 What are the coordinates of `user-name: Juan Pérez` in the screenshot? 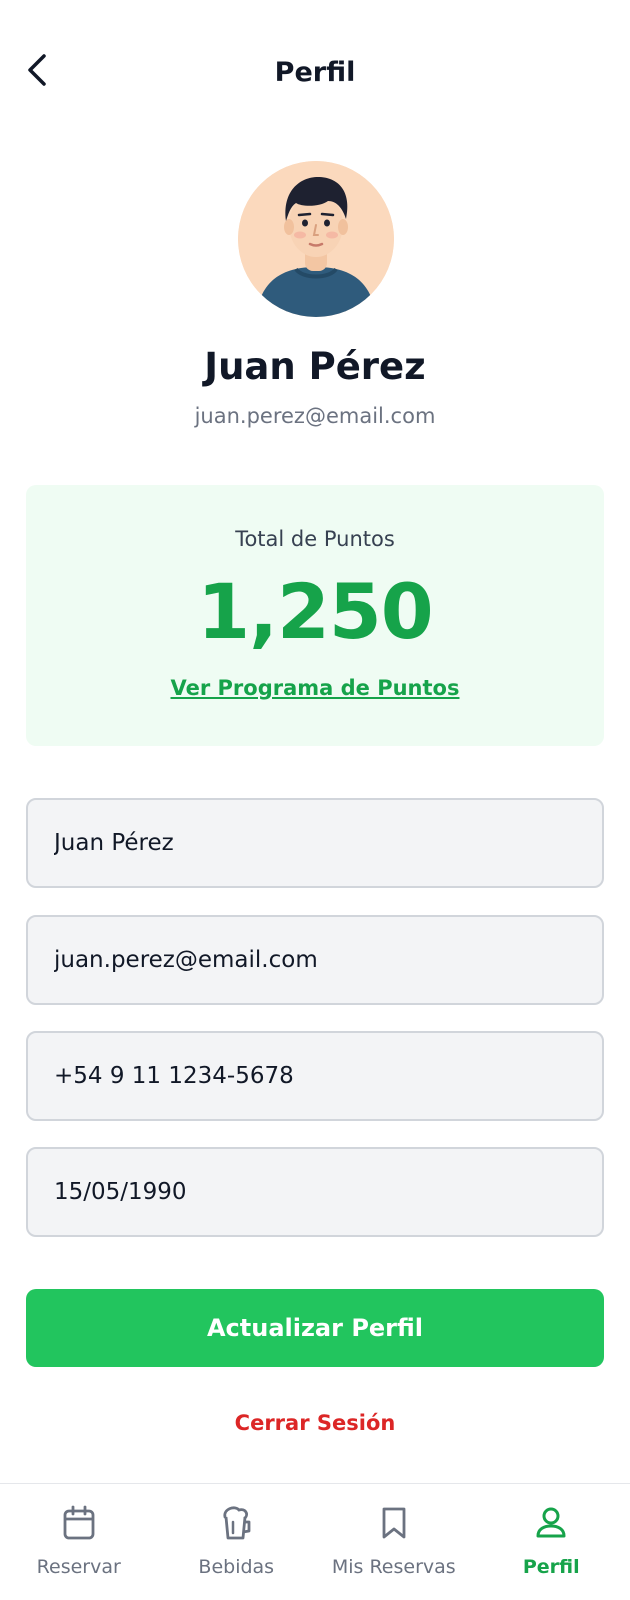 It's located at (315, 366).